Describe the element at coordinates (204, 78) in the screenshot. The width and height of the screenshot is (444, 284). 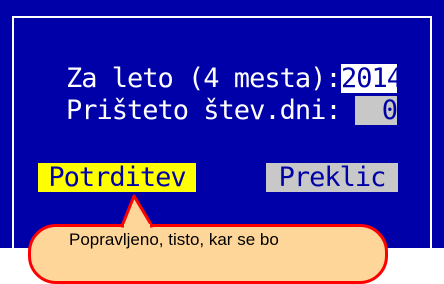
I see `year-label: Za leto (4 mesta):` at that location.